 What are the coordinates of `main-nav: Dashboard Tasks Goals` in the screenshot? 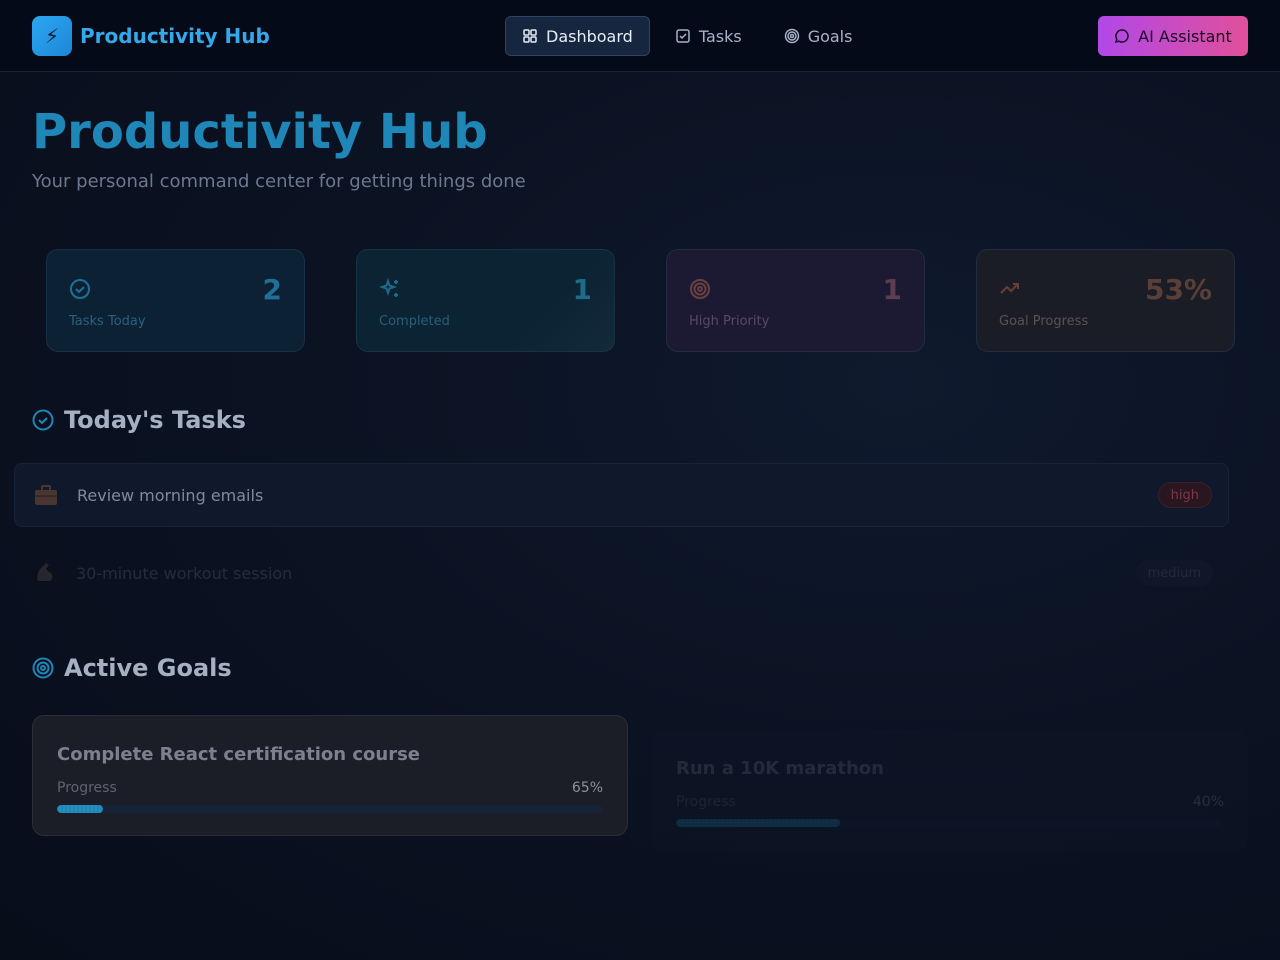 It's located at (691, 36).